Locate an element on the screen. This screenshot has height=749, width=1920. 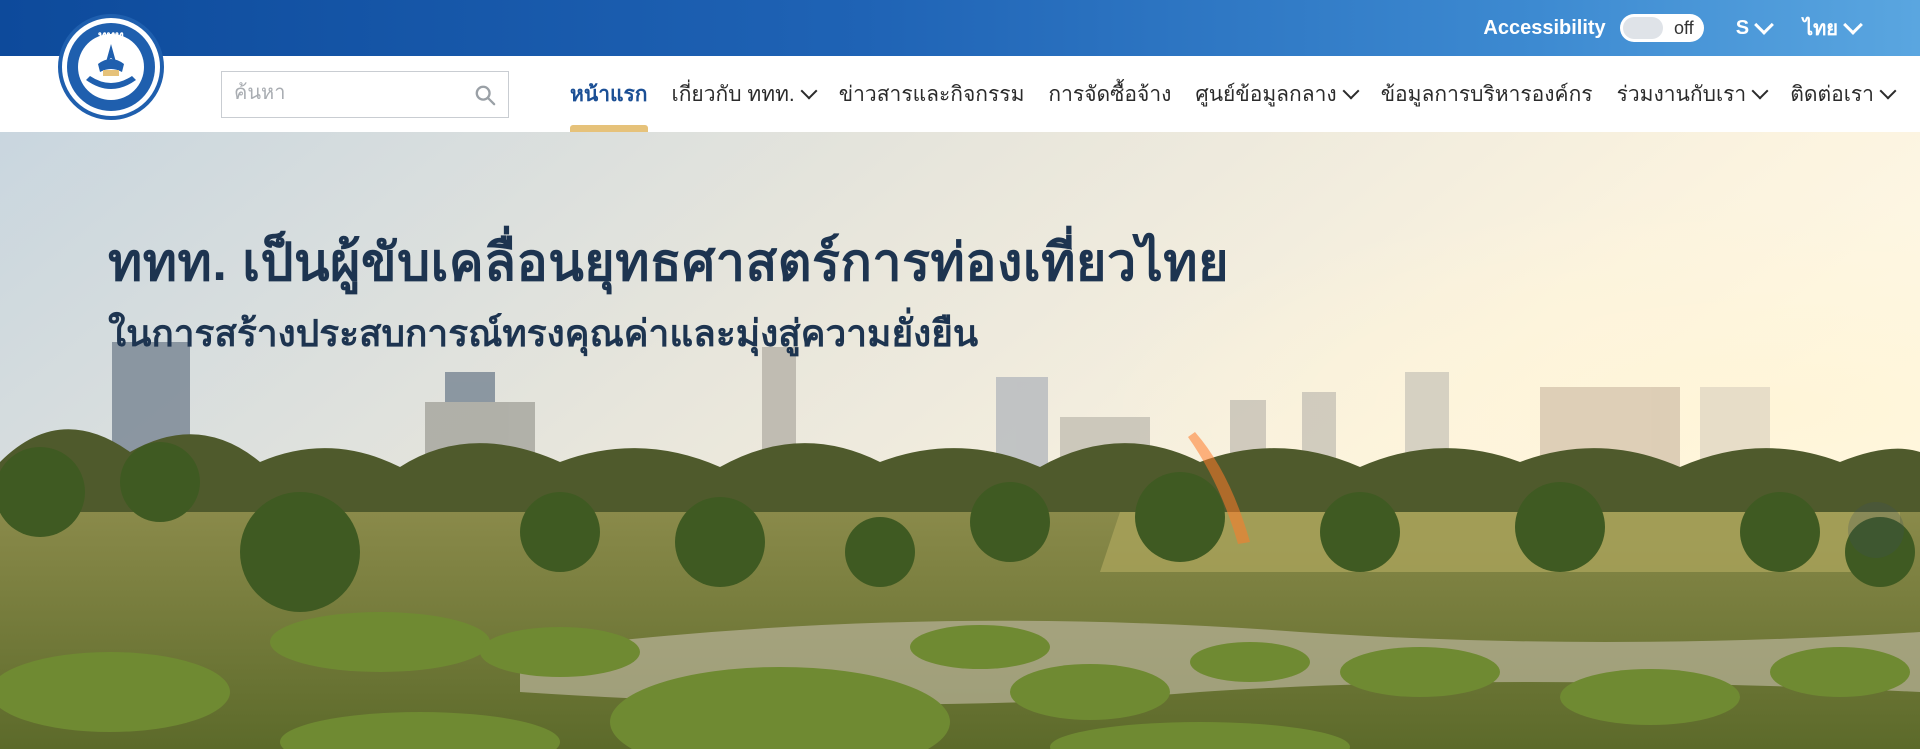
nav-item-7: ติดต่อเรา is located at coordinates (1842, 94).